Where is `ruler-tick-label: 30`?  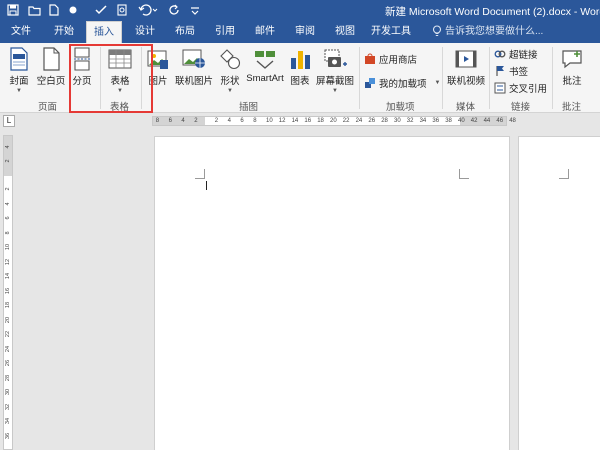
ruler-tick-label: 30 is located at coordinates (8, 392).